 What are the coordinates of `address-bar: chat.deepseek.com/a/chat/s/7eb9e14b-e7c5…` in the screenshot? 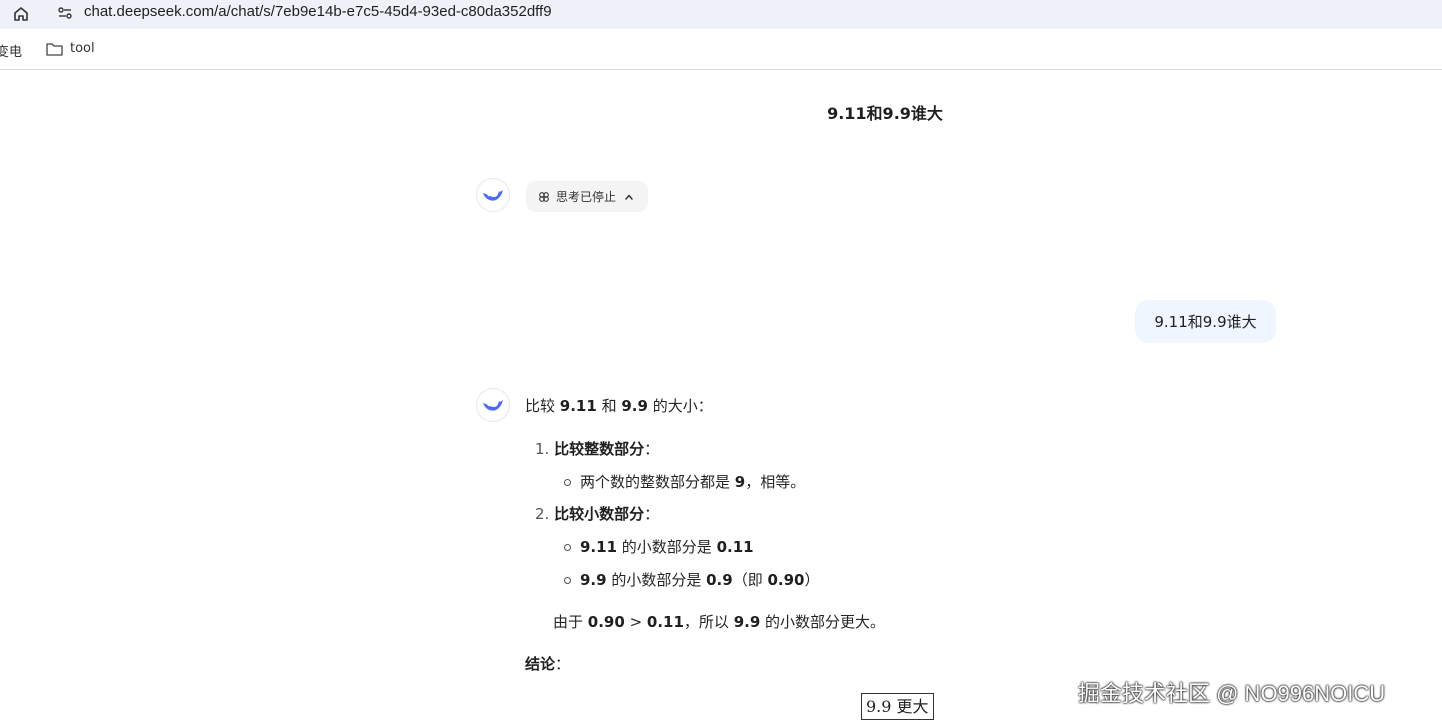 It's located at (721, 14).